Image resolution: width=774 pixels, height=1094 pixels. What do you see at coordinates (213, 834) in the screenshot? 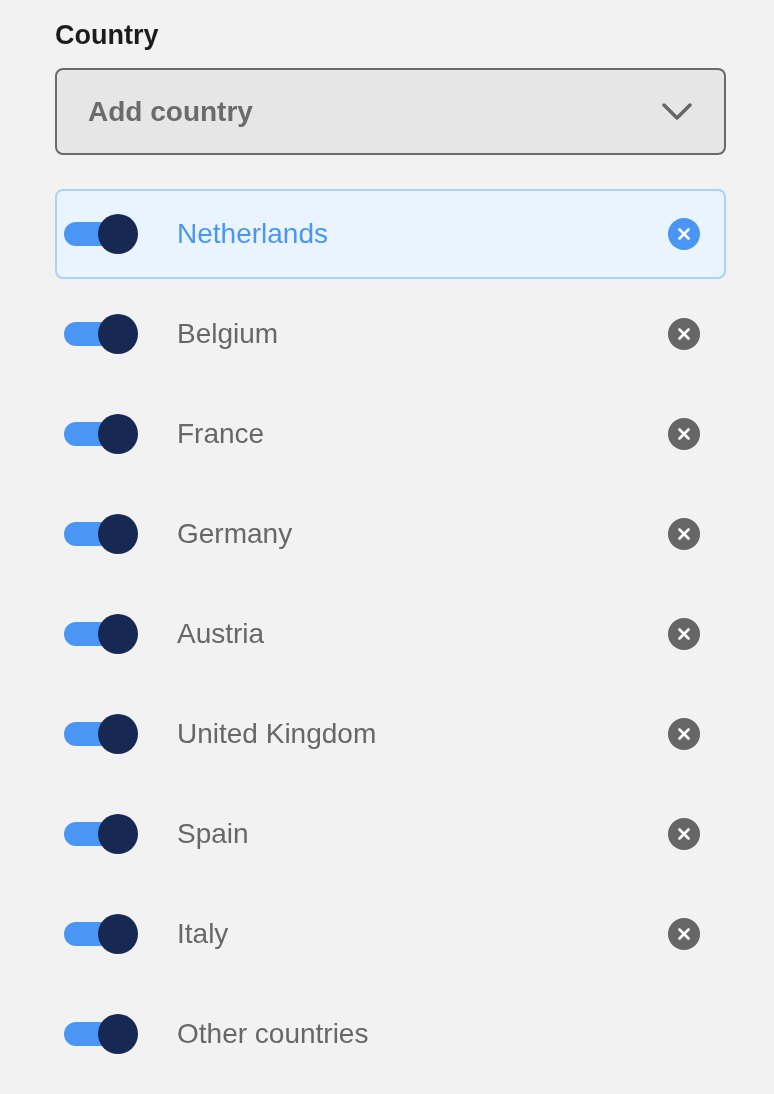
I see `country-name: Spain` at bounding box center [213, 834].